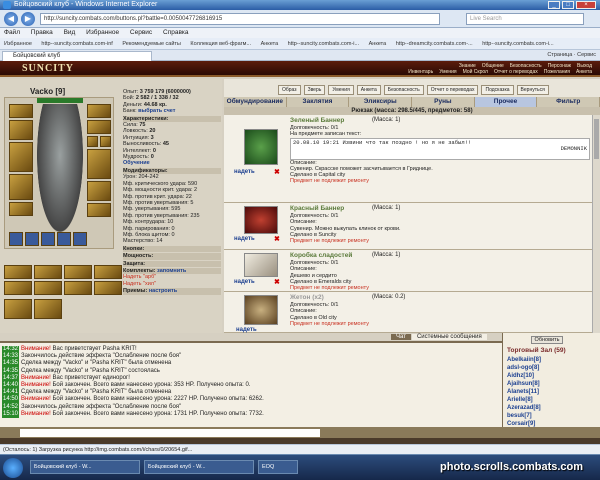 The image size is (600, 480). What do you see at coordinates (11, 407) in the screenshot?
I see `chat-time: 14:52` at bounding box center [11, 407].